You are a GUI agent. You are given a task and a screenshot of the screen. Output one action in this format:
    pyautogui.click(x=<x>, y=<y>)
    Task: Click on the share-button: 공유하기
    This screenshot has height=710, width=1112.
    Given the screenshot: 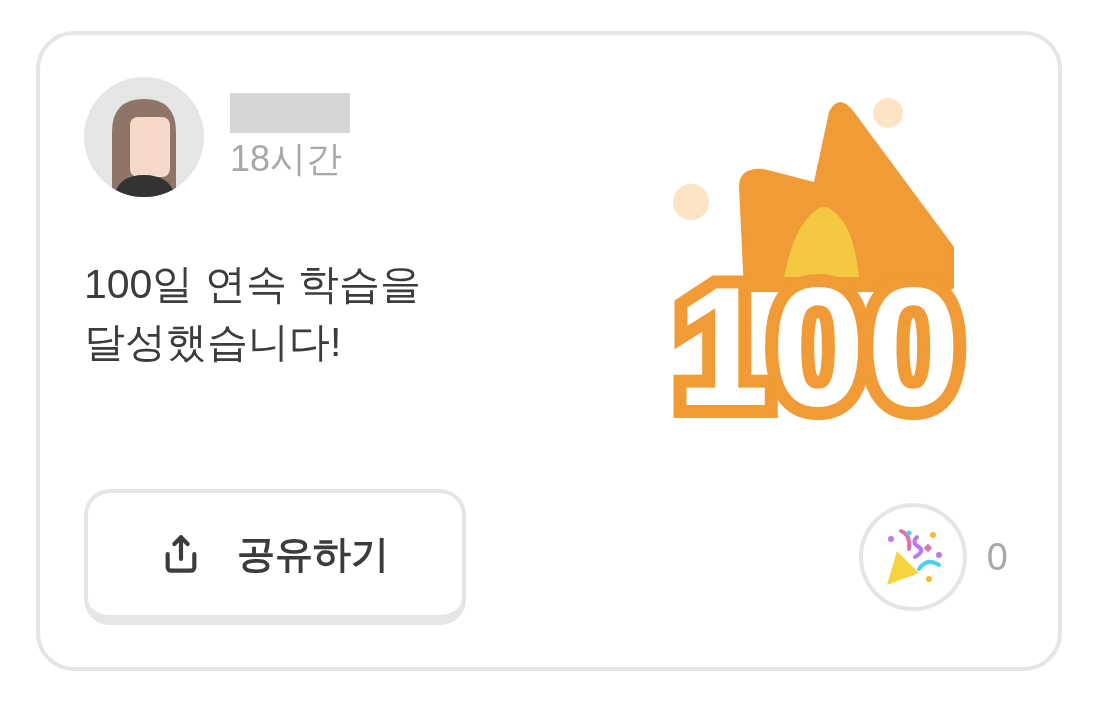 What is the action you would take?
    pyautogui.click(x=275, y=557)
    